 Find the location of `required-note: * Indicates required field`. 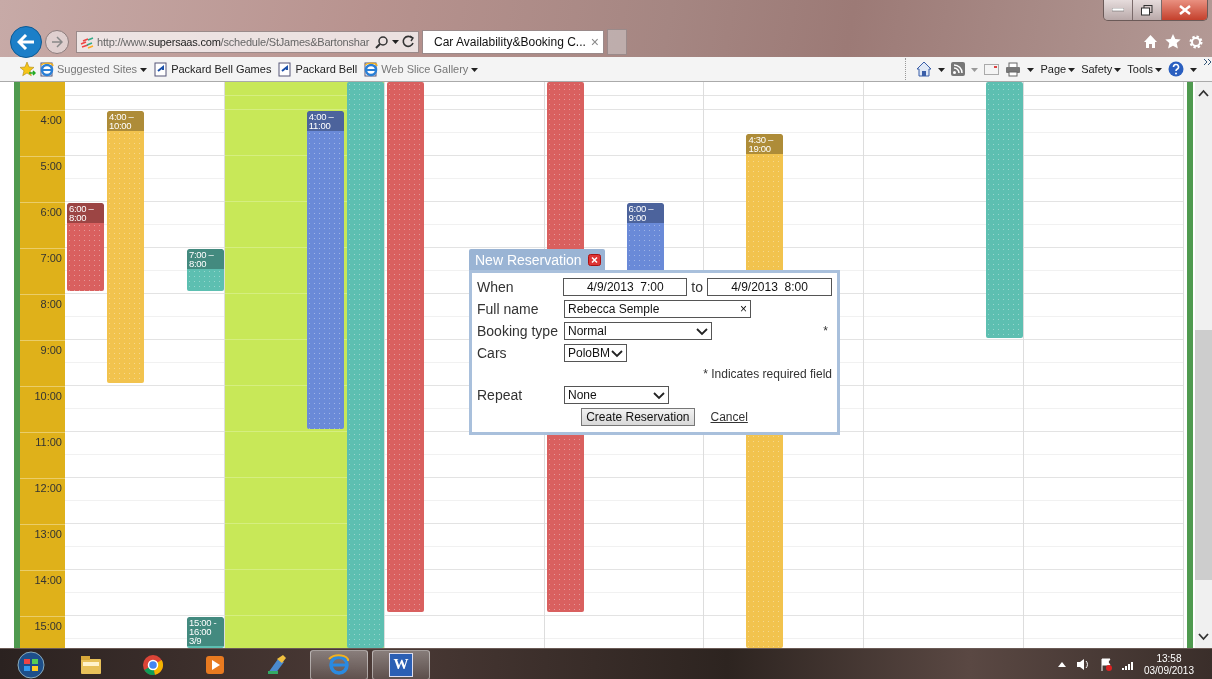

required-note: * Indicates required field is located at coordinates (767, 374).